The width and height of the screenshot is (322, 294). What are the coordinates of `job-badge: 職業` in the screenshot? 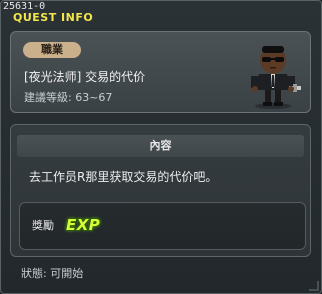 It's located at (52, 50).